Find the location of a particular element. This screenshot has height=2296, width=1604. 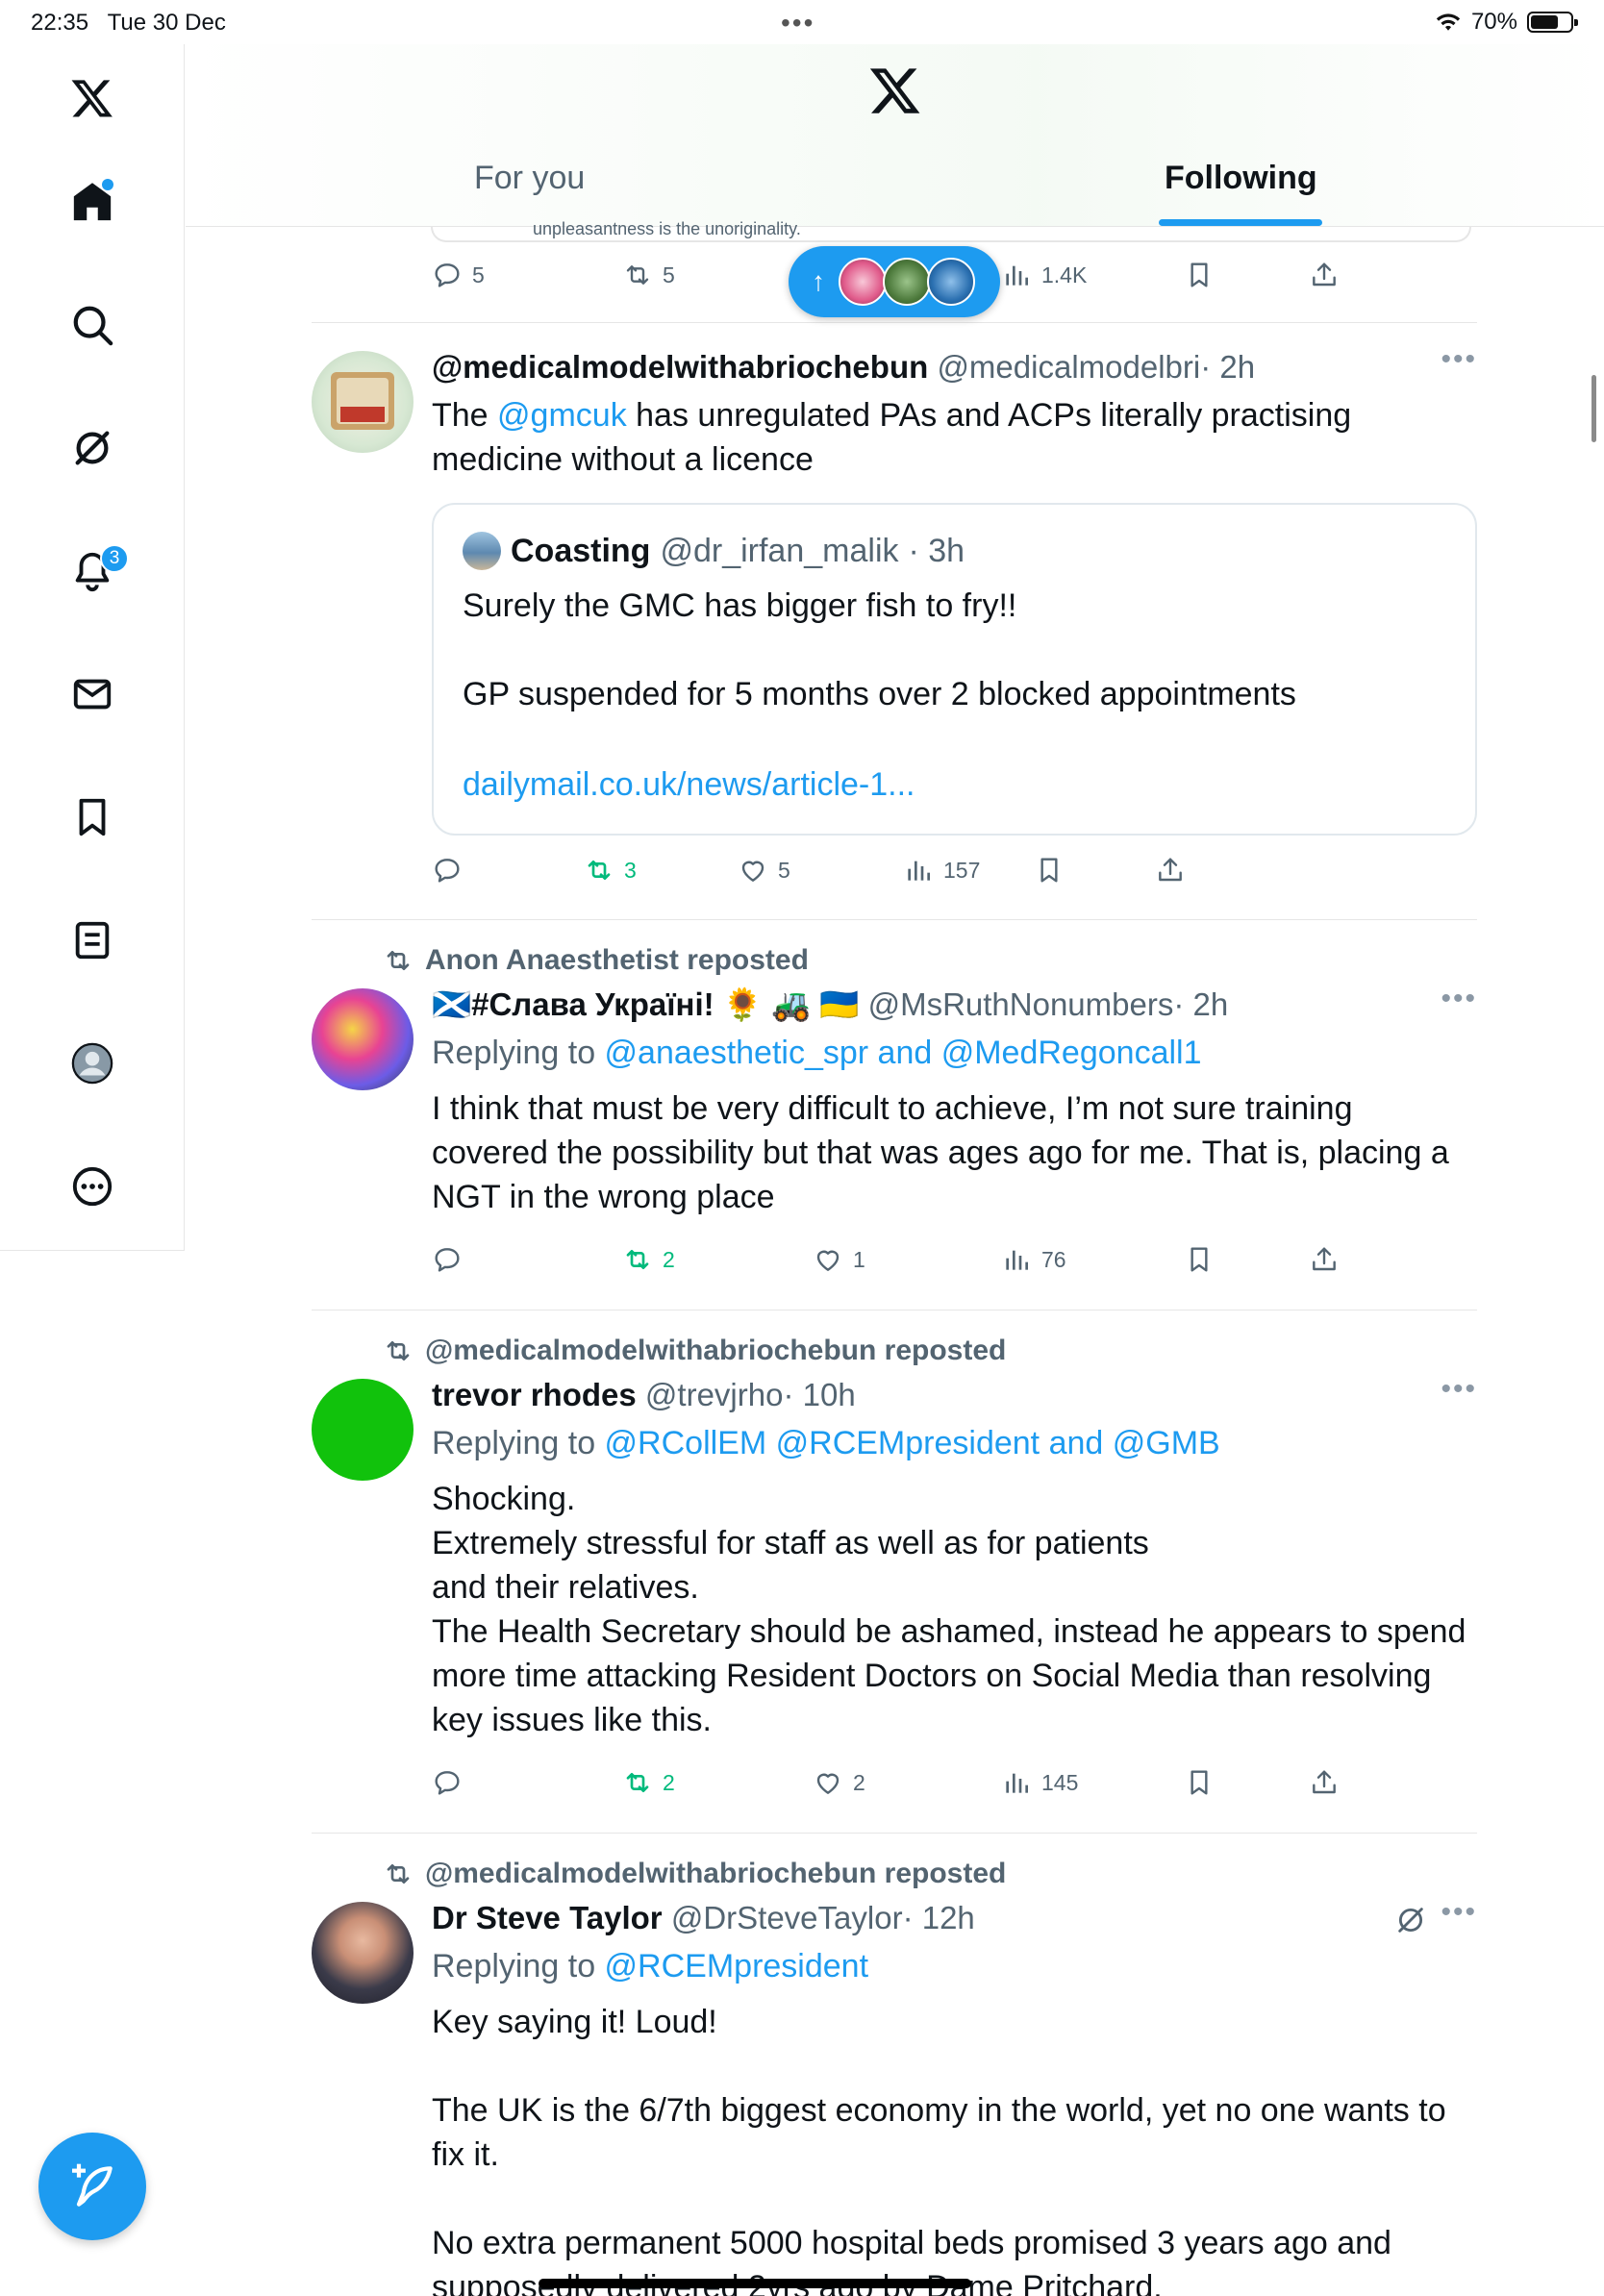

views-button: 1.4K is located at coordinates (1044, 275).